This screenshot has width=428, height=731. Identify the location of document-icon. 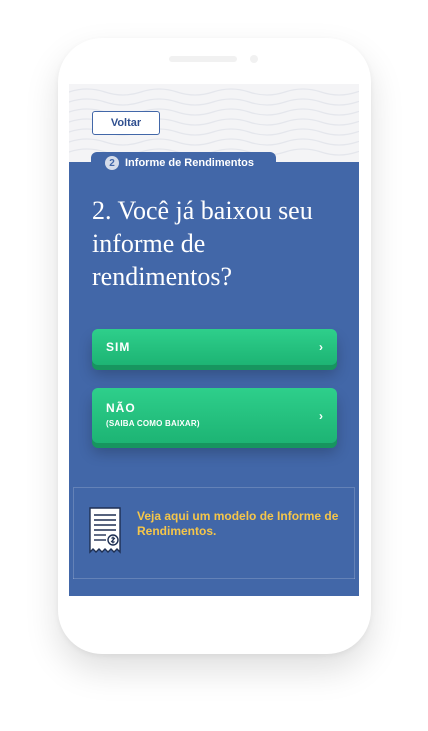
(105, 530).